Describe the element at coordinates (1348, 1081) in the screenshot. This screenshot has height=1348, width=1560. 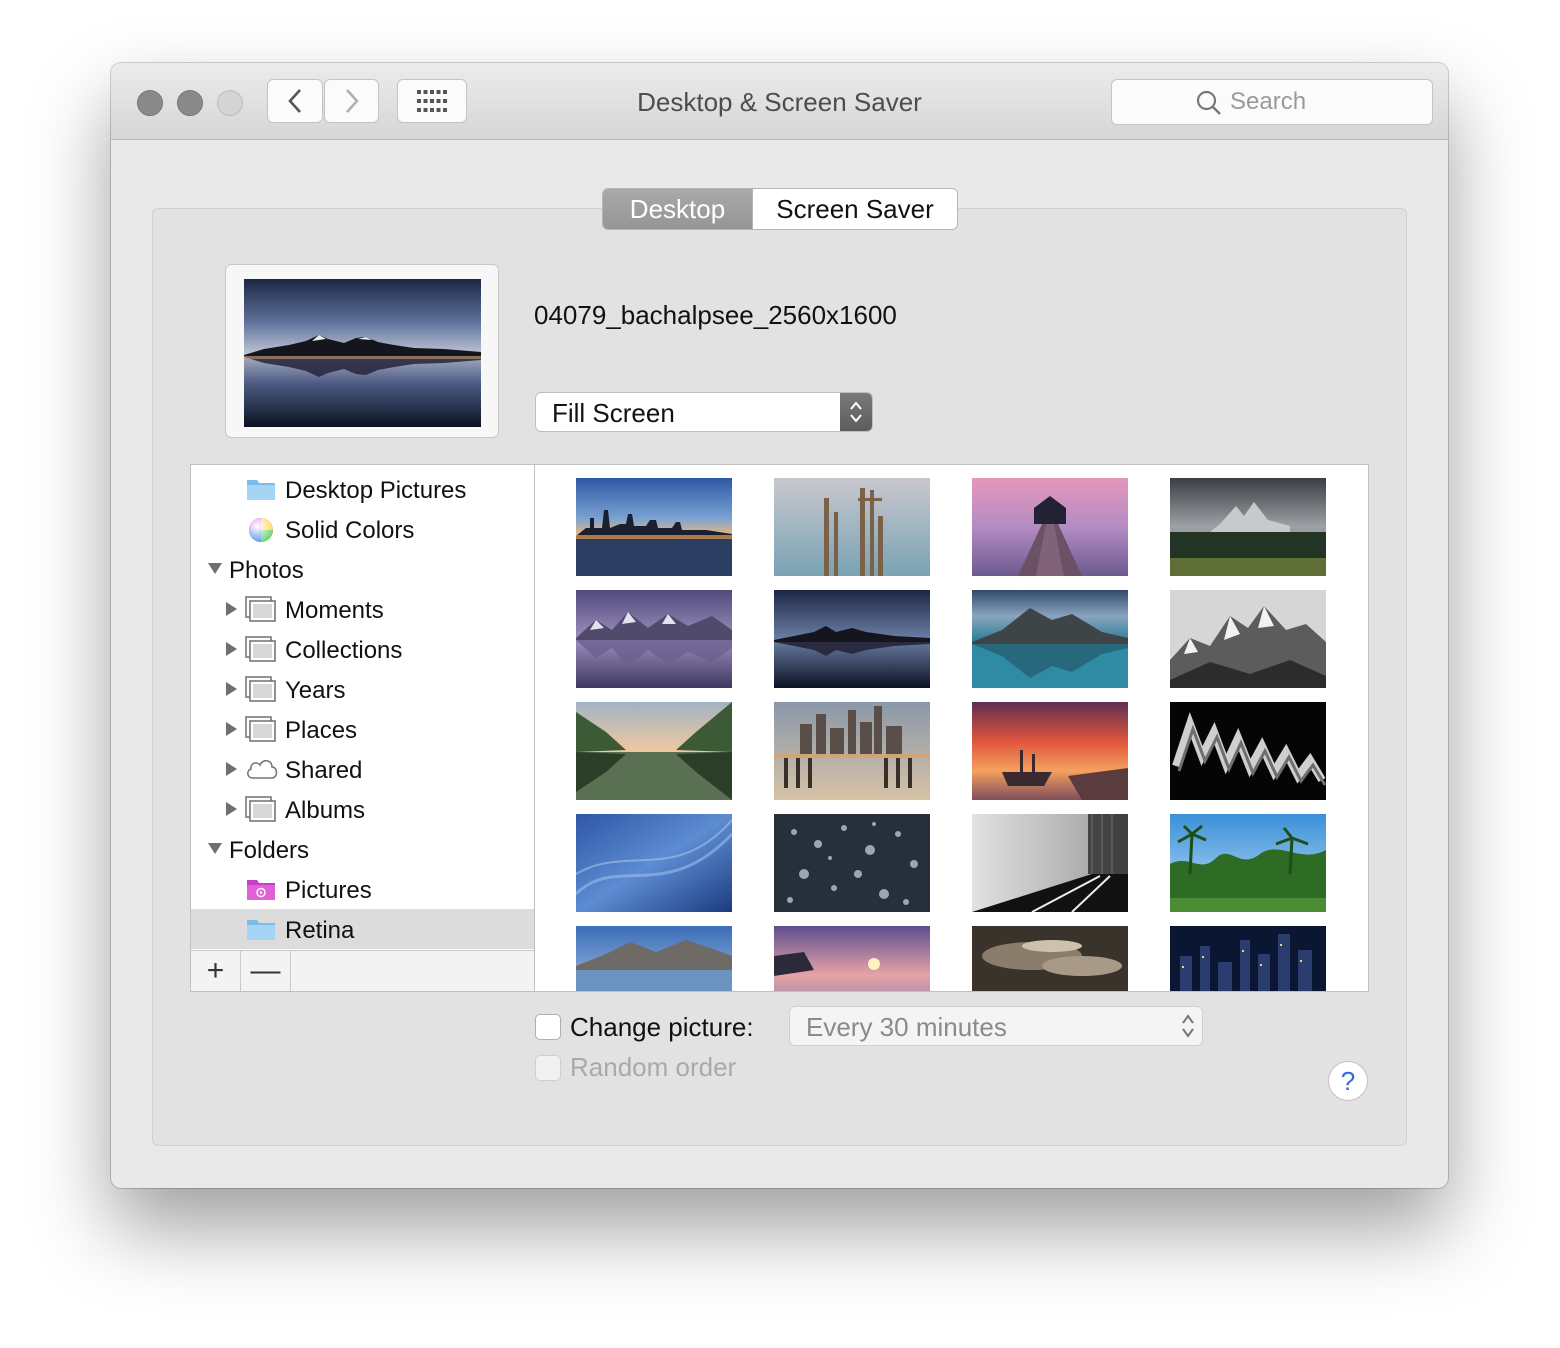
I see `help-button: ?` at that location.